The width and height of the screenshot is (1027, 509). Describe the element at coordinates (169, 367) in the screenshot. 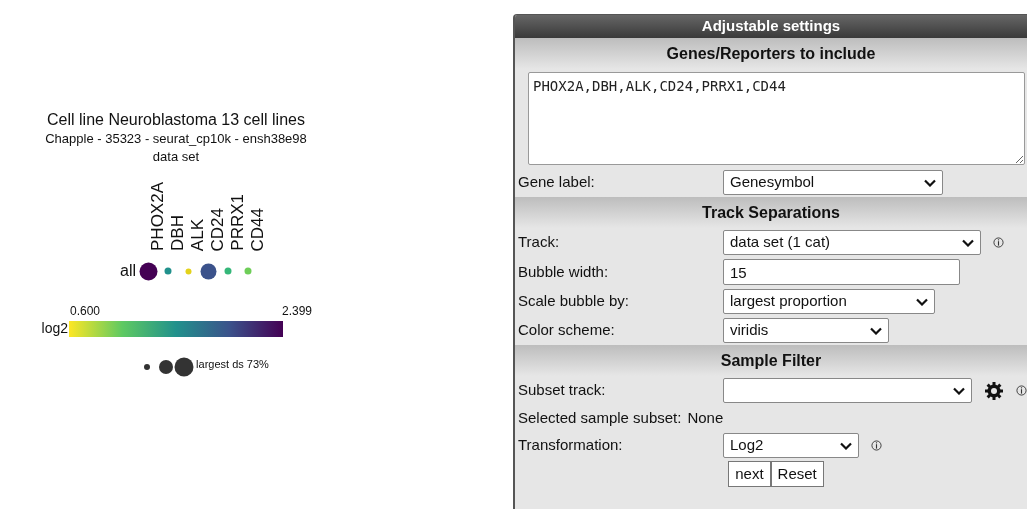

I see `size-legend-drawing` at that location.